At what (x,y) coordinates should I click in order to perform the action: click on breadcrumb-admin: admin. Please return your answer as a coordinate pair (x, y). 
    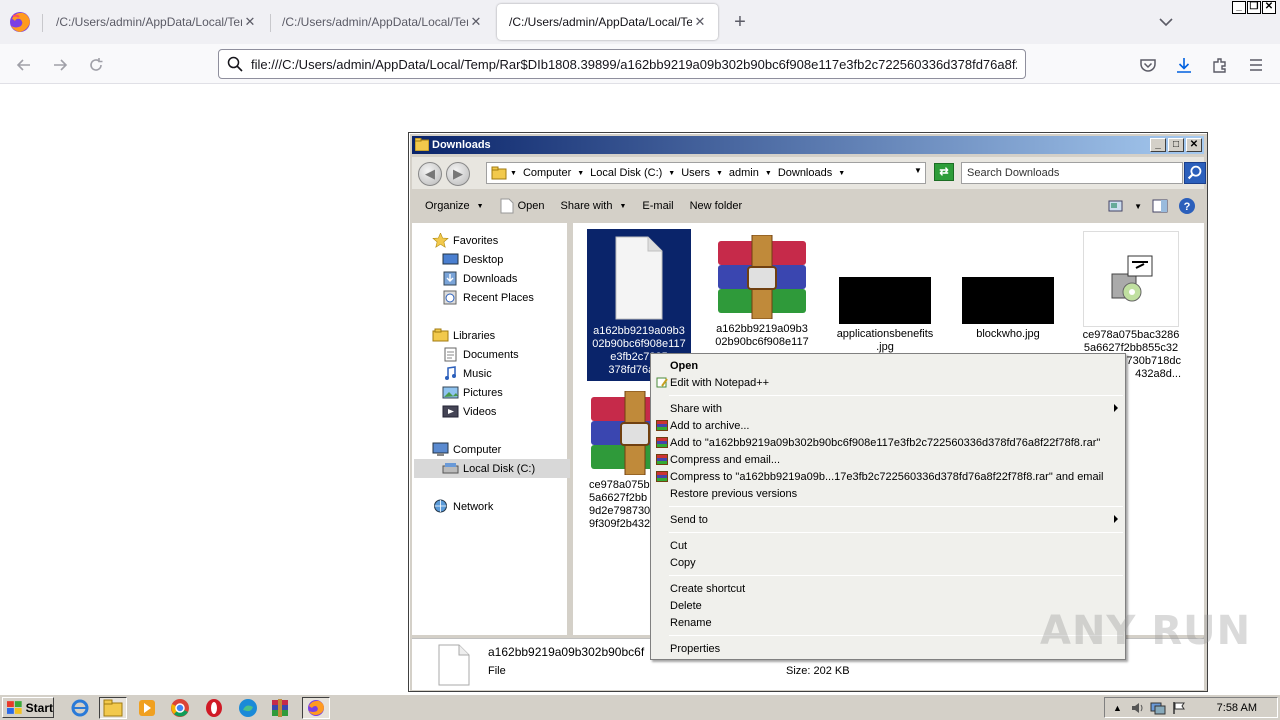
    Looking at the image, I should click on (744, 173).